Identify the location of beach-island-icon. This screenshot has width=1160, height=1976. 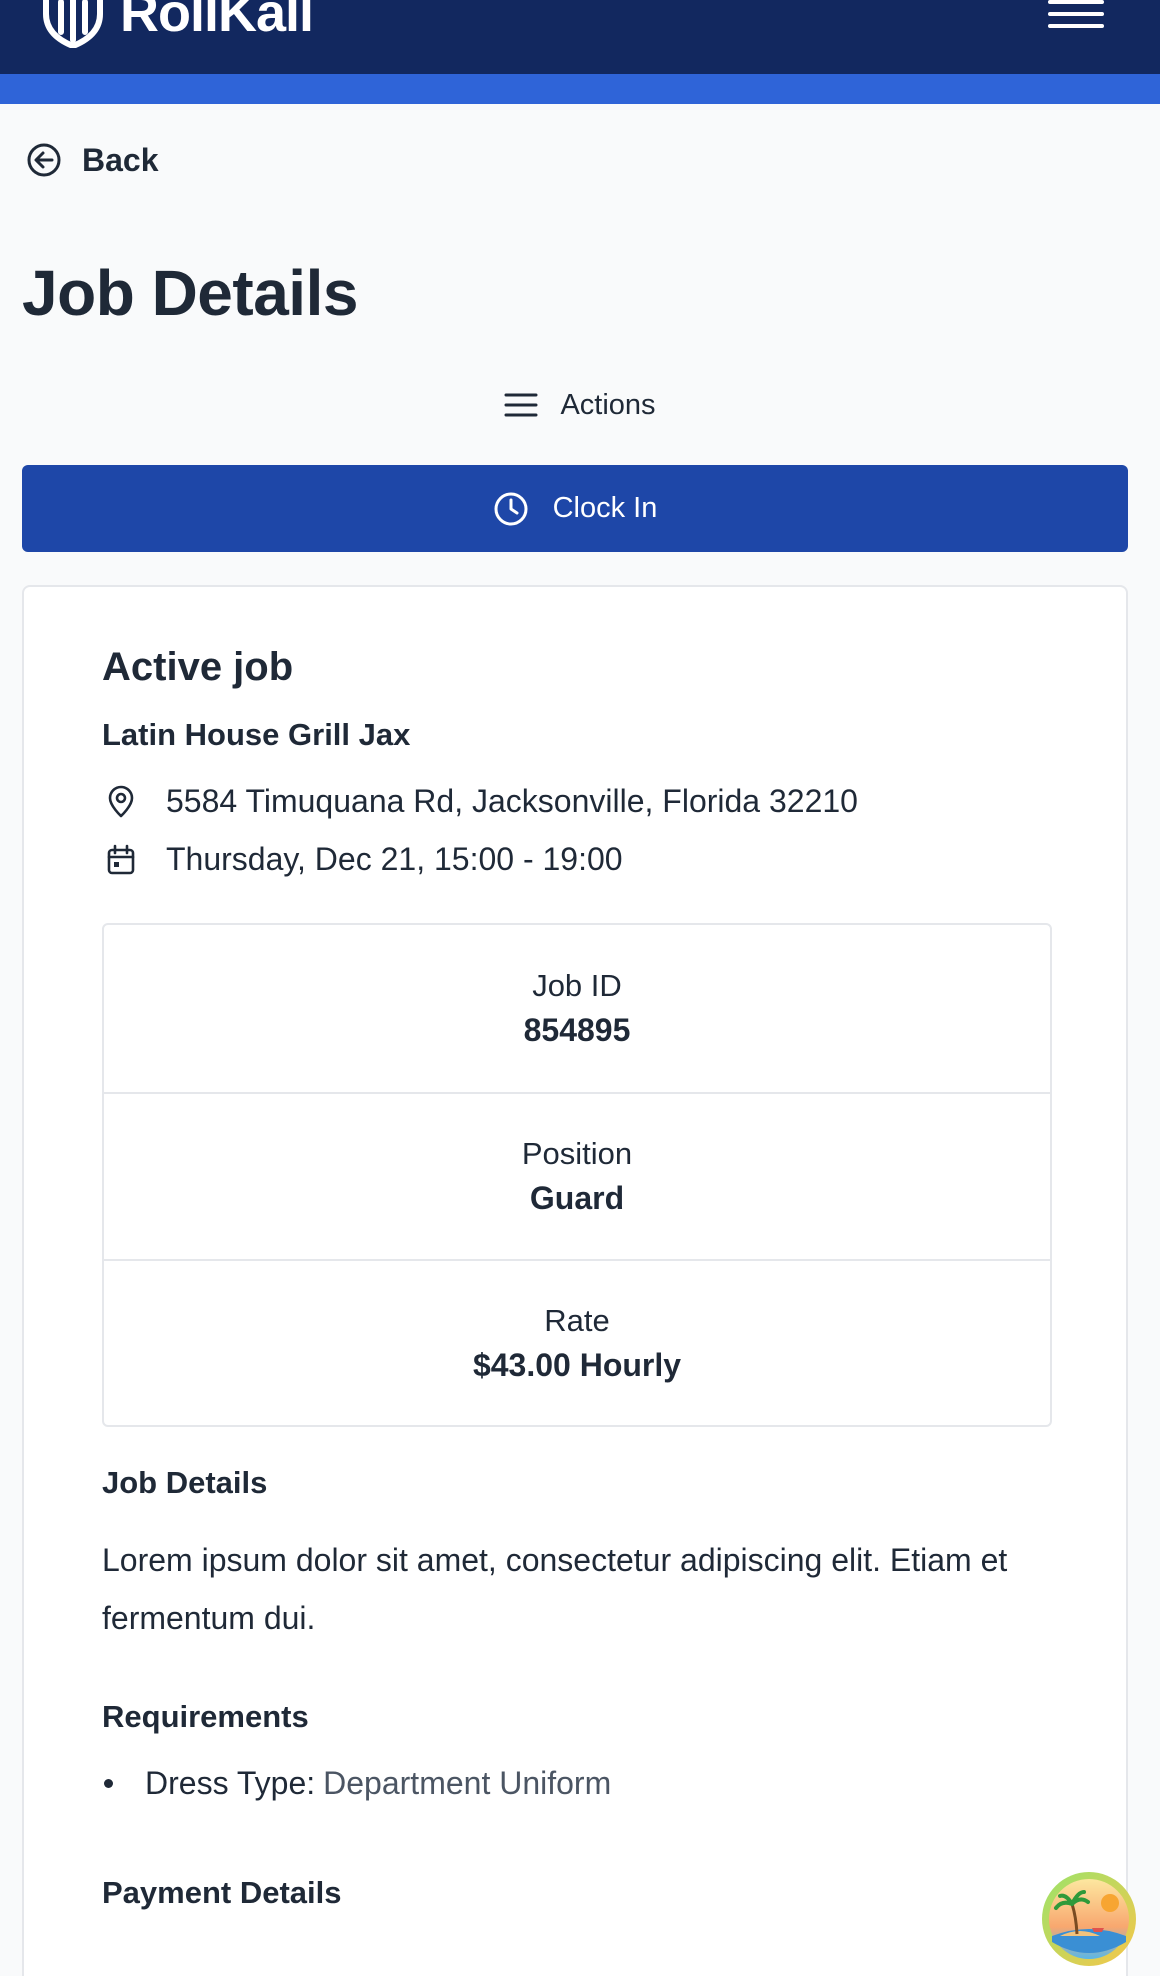
(1089, 1919).